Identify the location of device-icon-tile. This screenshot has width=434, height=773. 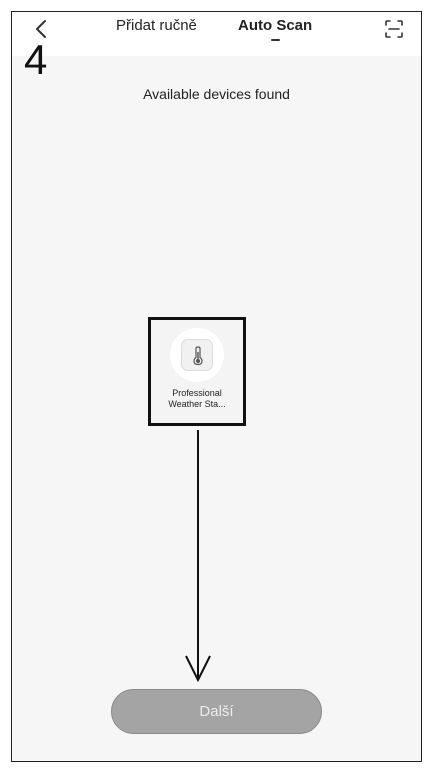
(197, 355).